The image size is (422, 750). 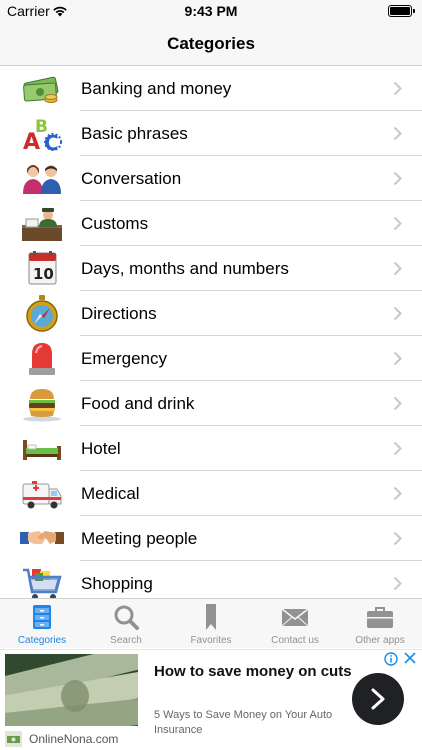 What do you see at coordinates (126, 640) in the screenshot?
I see `tab-label: Search` at bounding box center [126, 640].